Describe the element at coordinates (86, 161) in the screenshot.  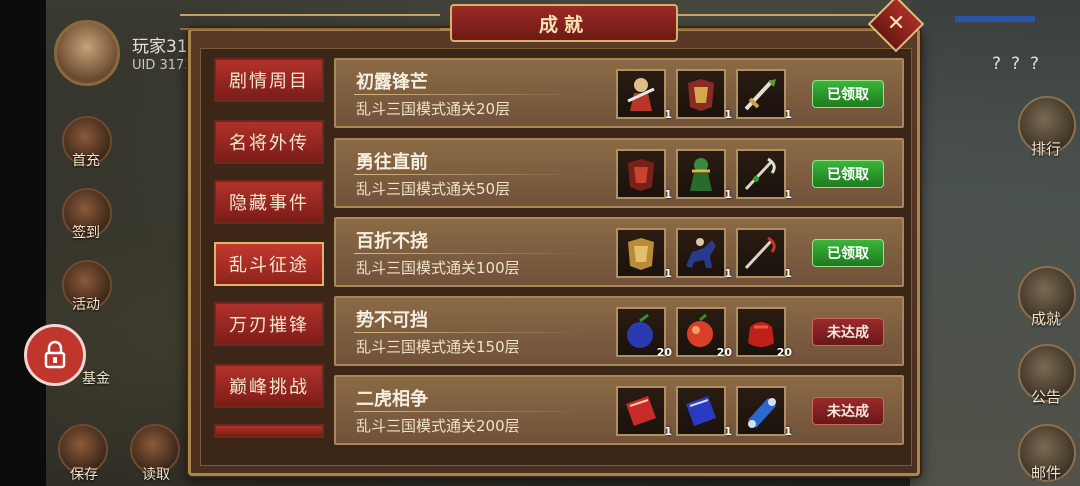
I see `first-recharge-label: 首充` at that location.